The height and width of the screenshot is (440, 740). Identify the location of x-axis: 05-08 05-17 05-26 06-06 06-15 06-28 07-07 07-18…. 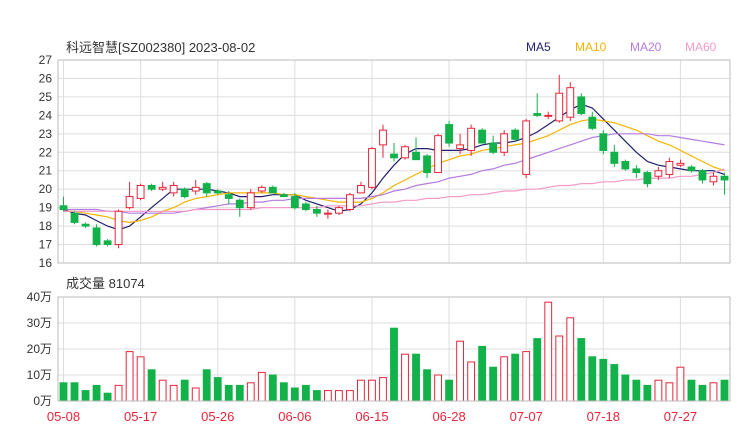
(372, 416).